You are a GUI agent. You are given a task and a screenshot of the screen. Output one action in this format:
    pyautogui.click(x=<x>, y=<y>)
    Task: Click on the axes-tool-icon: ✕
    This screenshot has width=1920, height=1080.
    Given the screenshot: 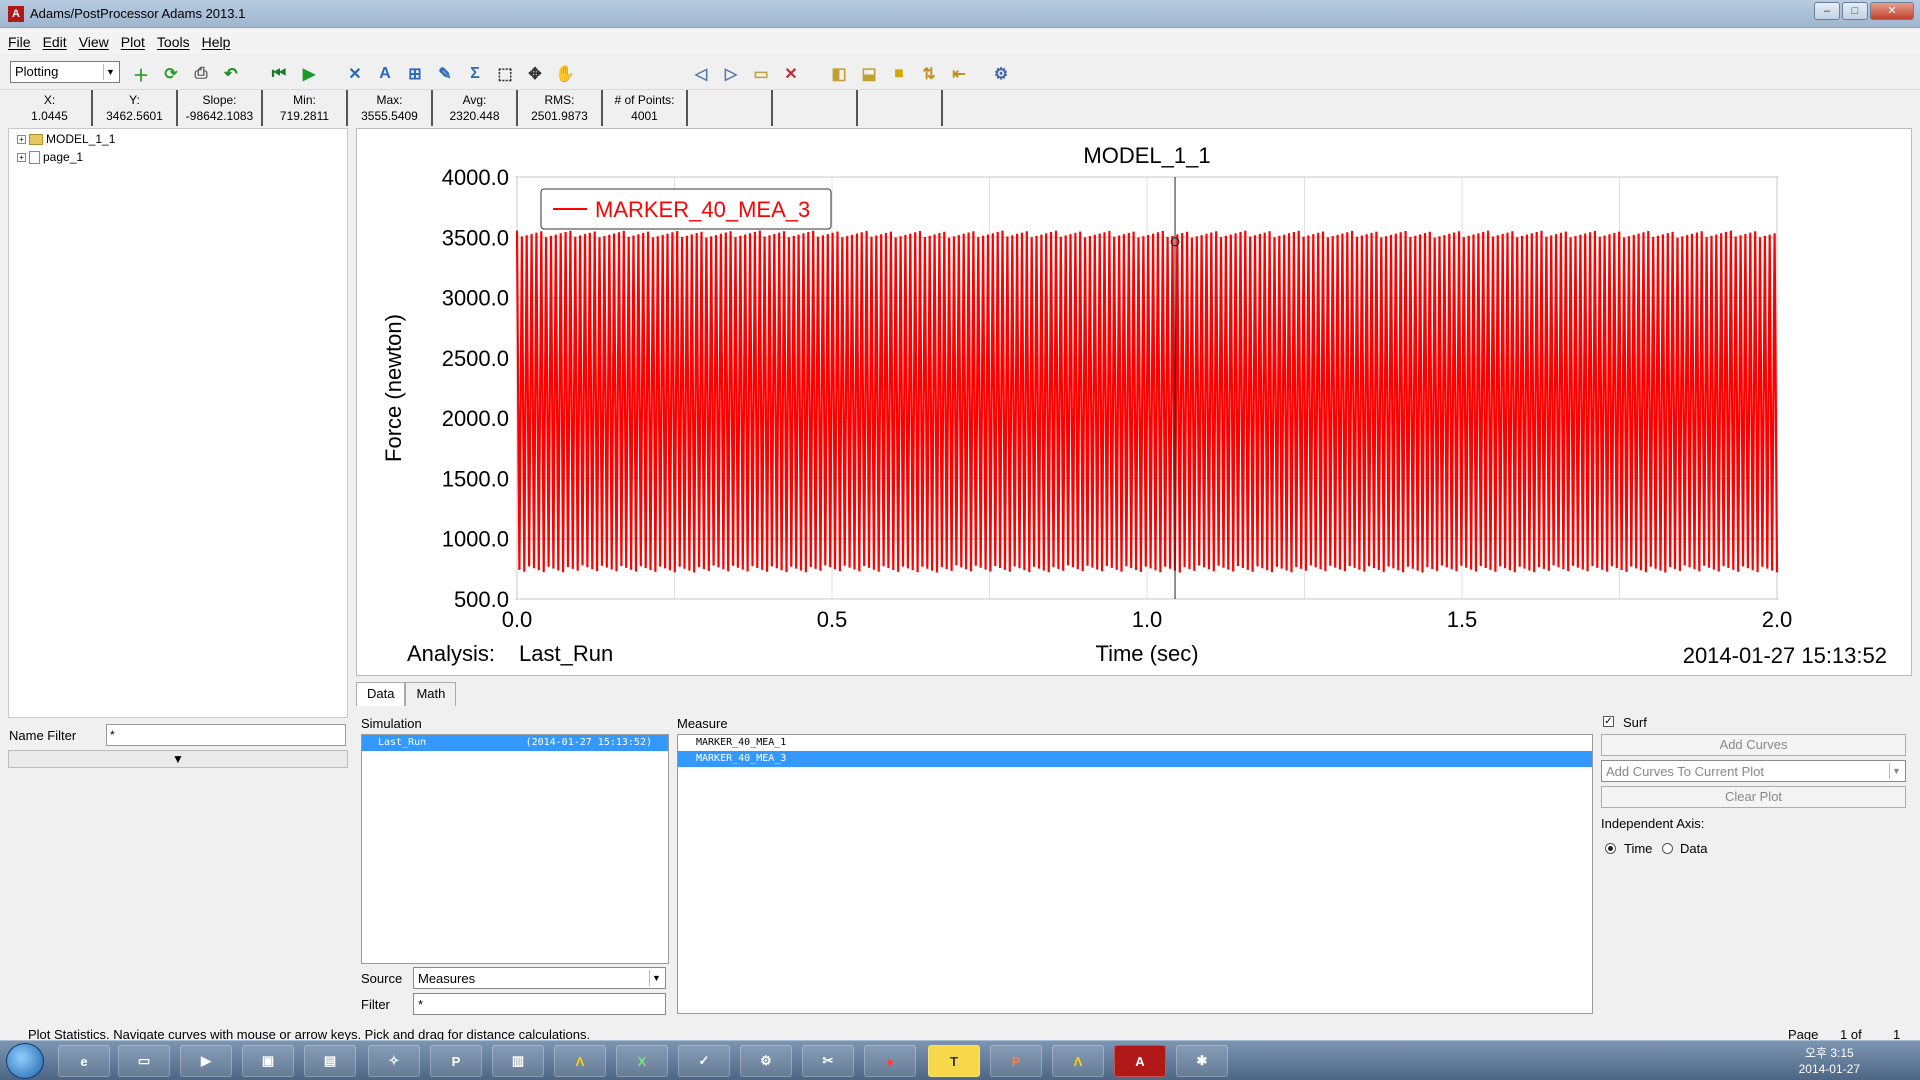 What is the action you would take?
    pyautogui.click(x=355, y=74)
    